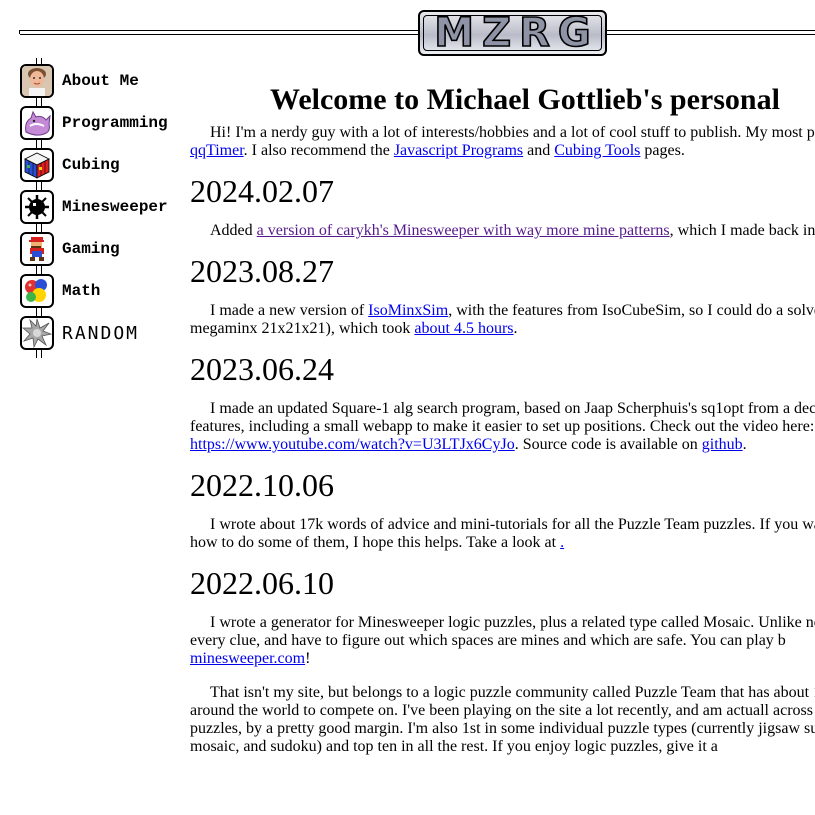 The image size is (815, 815). What do you see at coordinates (516, 33) in the screenshot?
I see `logo-text: MZRG` at bounding box center [516, 33].